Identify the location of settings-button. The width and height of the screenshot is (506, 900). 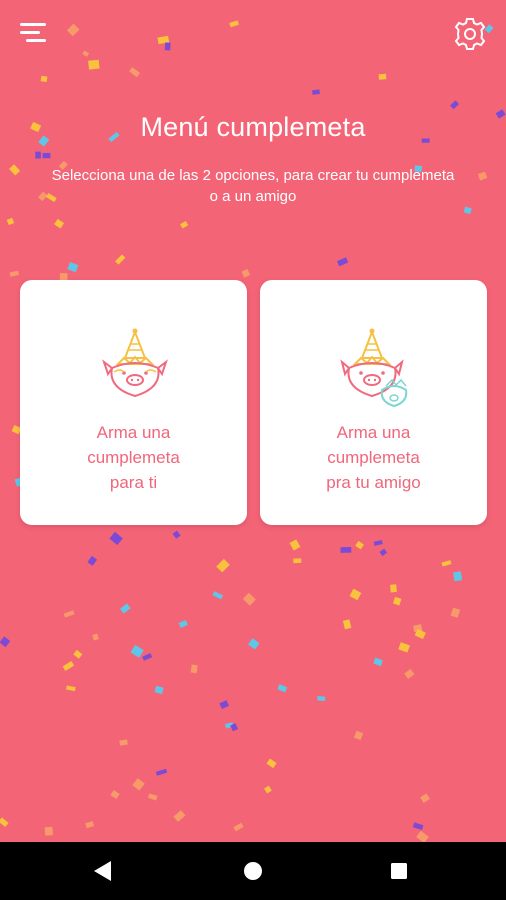
(470, 34).